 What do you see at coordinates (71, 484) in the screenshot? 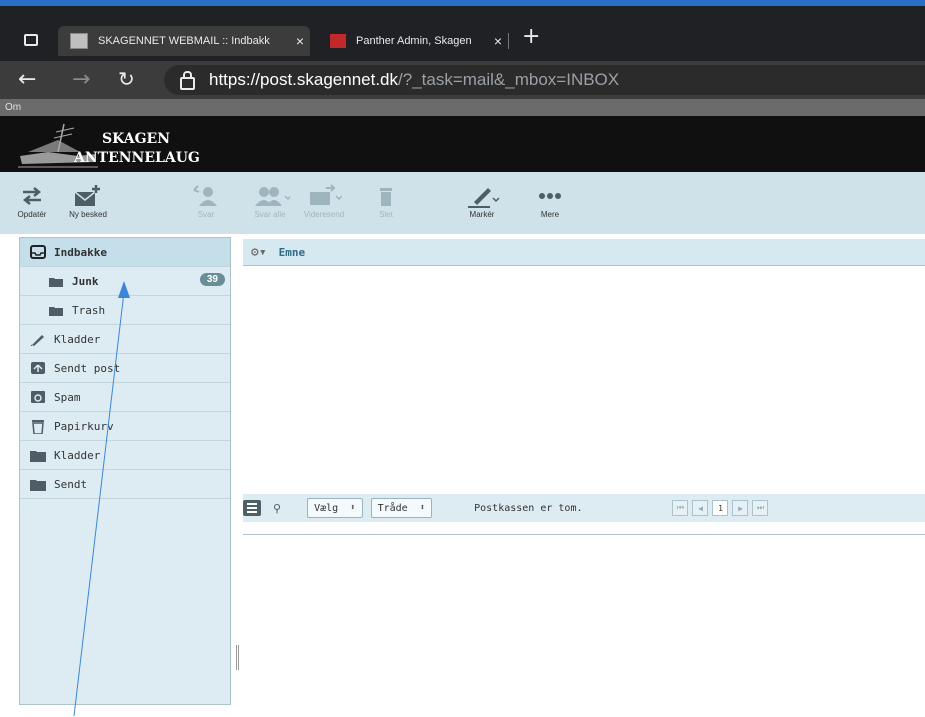
I see `folder-label: Sendt` at bounding box center [71, 484].